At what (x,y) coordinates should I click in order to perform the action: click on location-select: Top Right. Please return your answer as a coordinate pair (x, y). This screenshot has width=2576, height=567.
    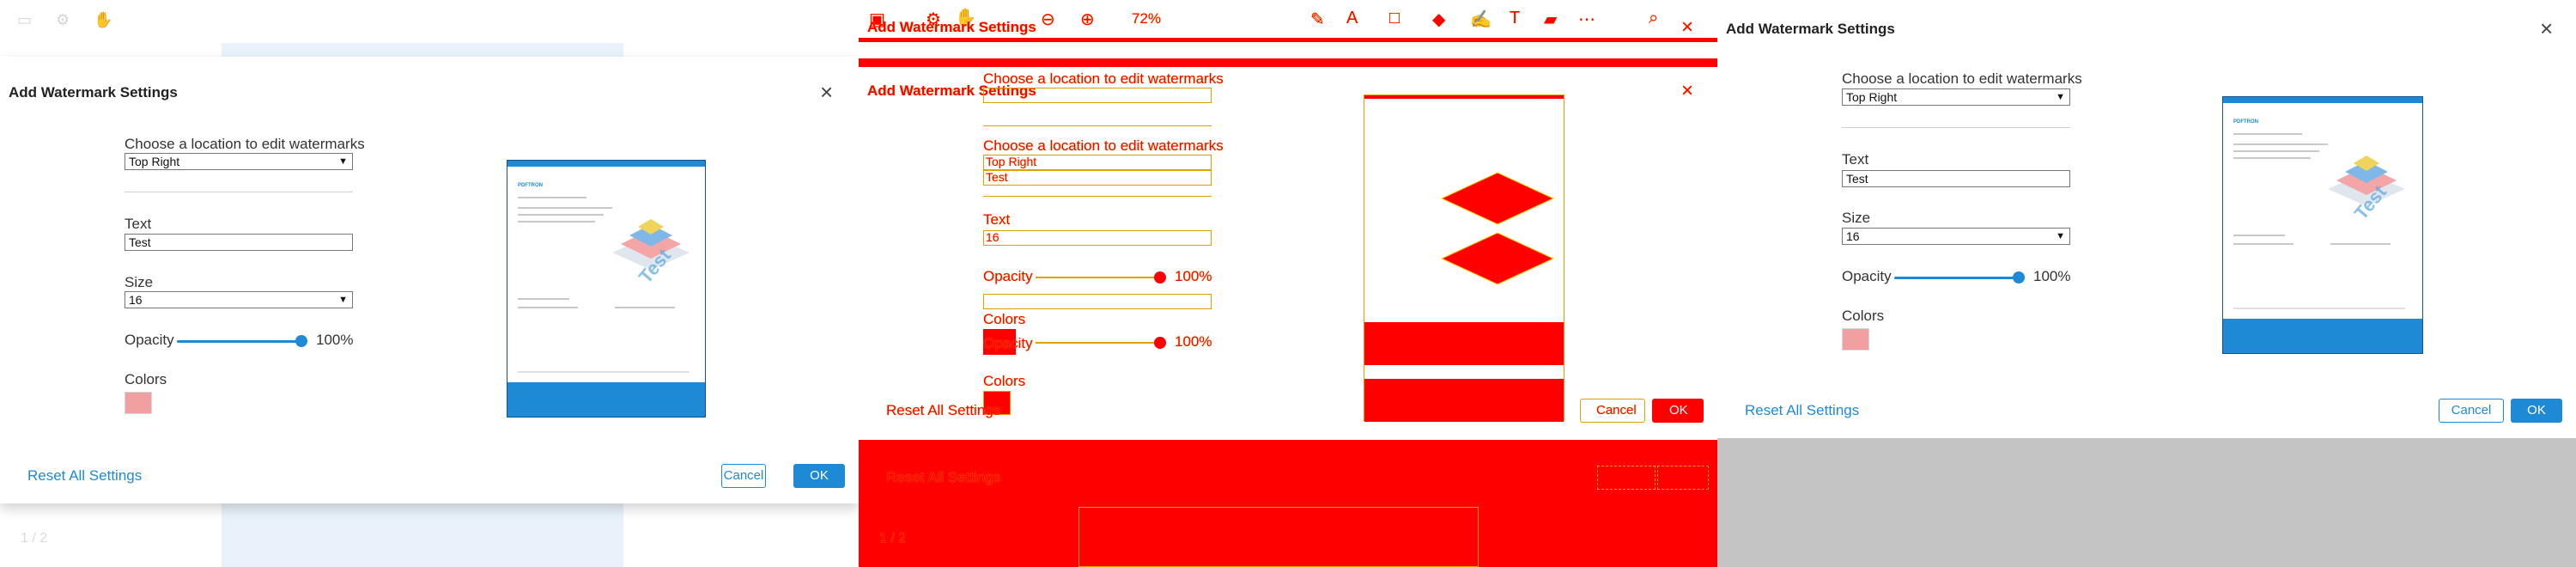
    Looking at the image, I should click on (1097, 162).